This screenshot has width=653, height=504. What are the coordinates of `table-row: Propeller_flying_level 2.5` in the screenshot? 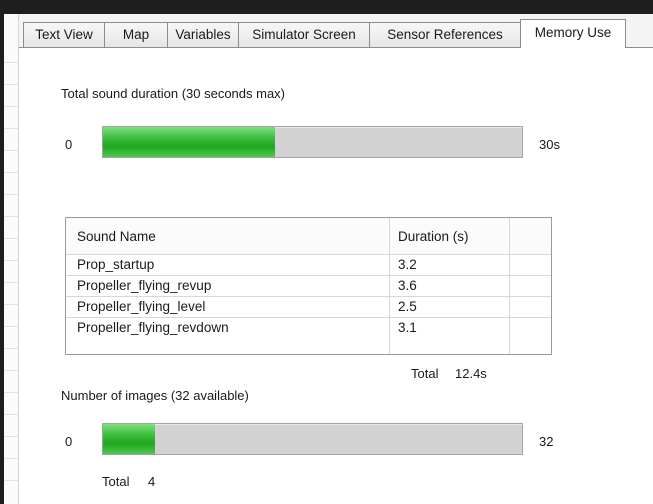 It's located at (308, 307).